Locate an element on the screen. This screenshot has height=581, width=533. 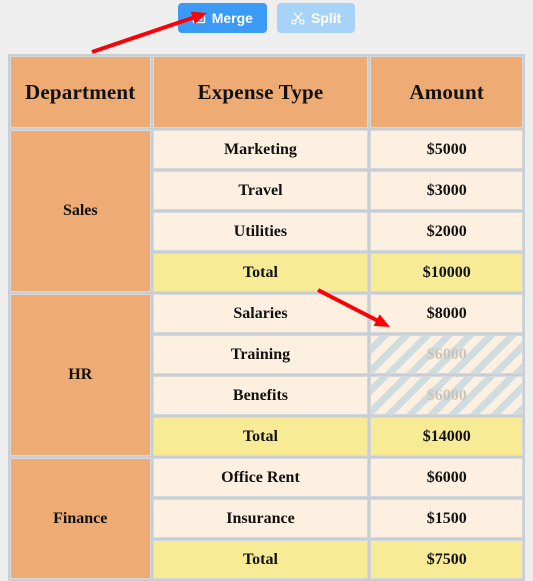
department-cell: Sales is located at coordinates (80, 211).